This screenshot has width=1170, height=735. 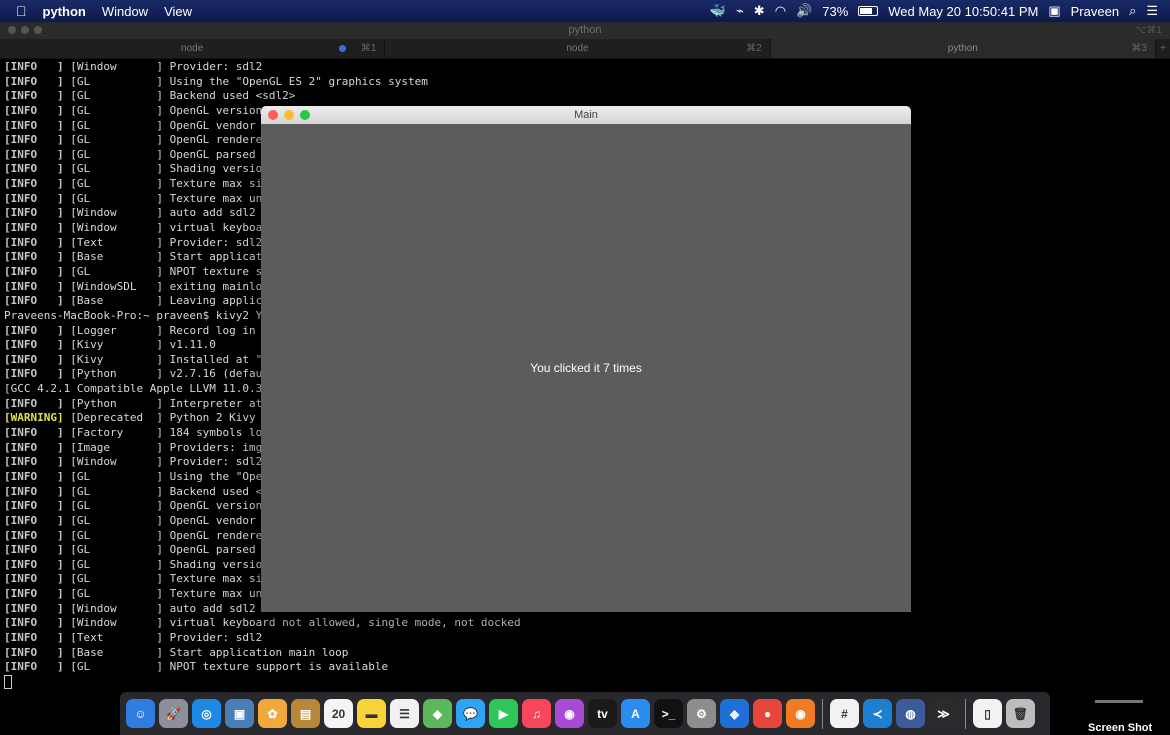 I want to click on log-text: [GL ] Shading version, so click(x=169, y=169).